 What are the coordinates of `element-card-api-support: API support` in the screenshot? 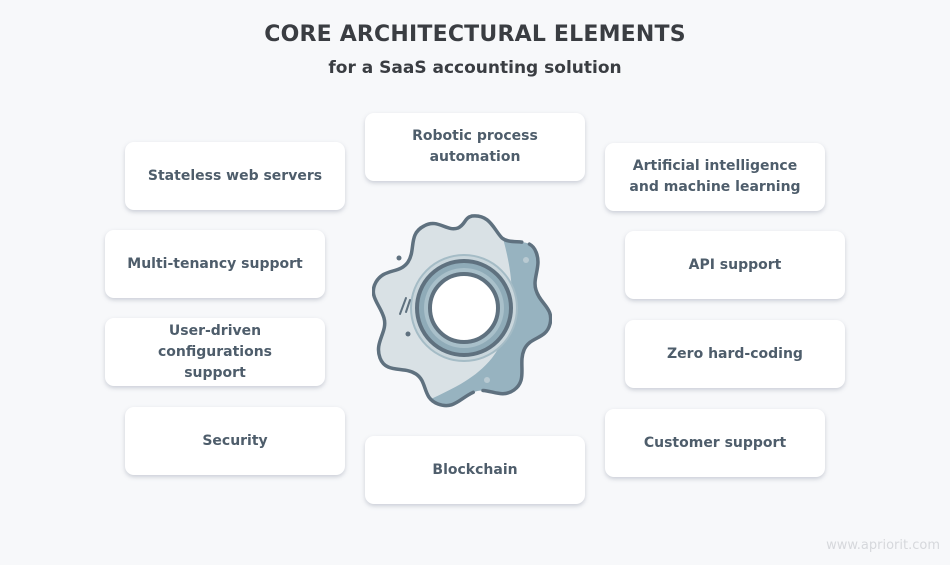 It's located at (735, 265).